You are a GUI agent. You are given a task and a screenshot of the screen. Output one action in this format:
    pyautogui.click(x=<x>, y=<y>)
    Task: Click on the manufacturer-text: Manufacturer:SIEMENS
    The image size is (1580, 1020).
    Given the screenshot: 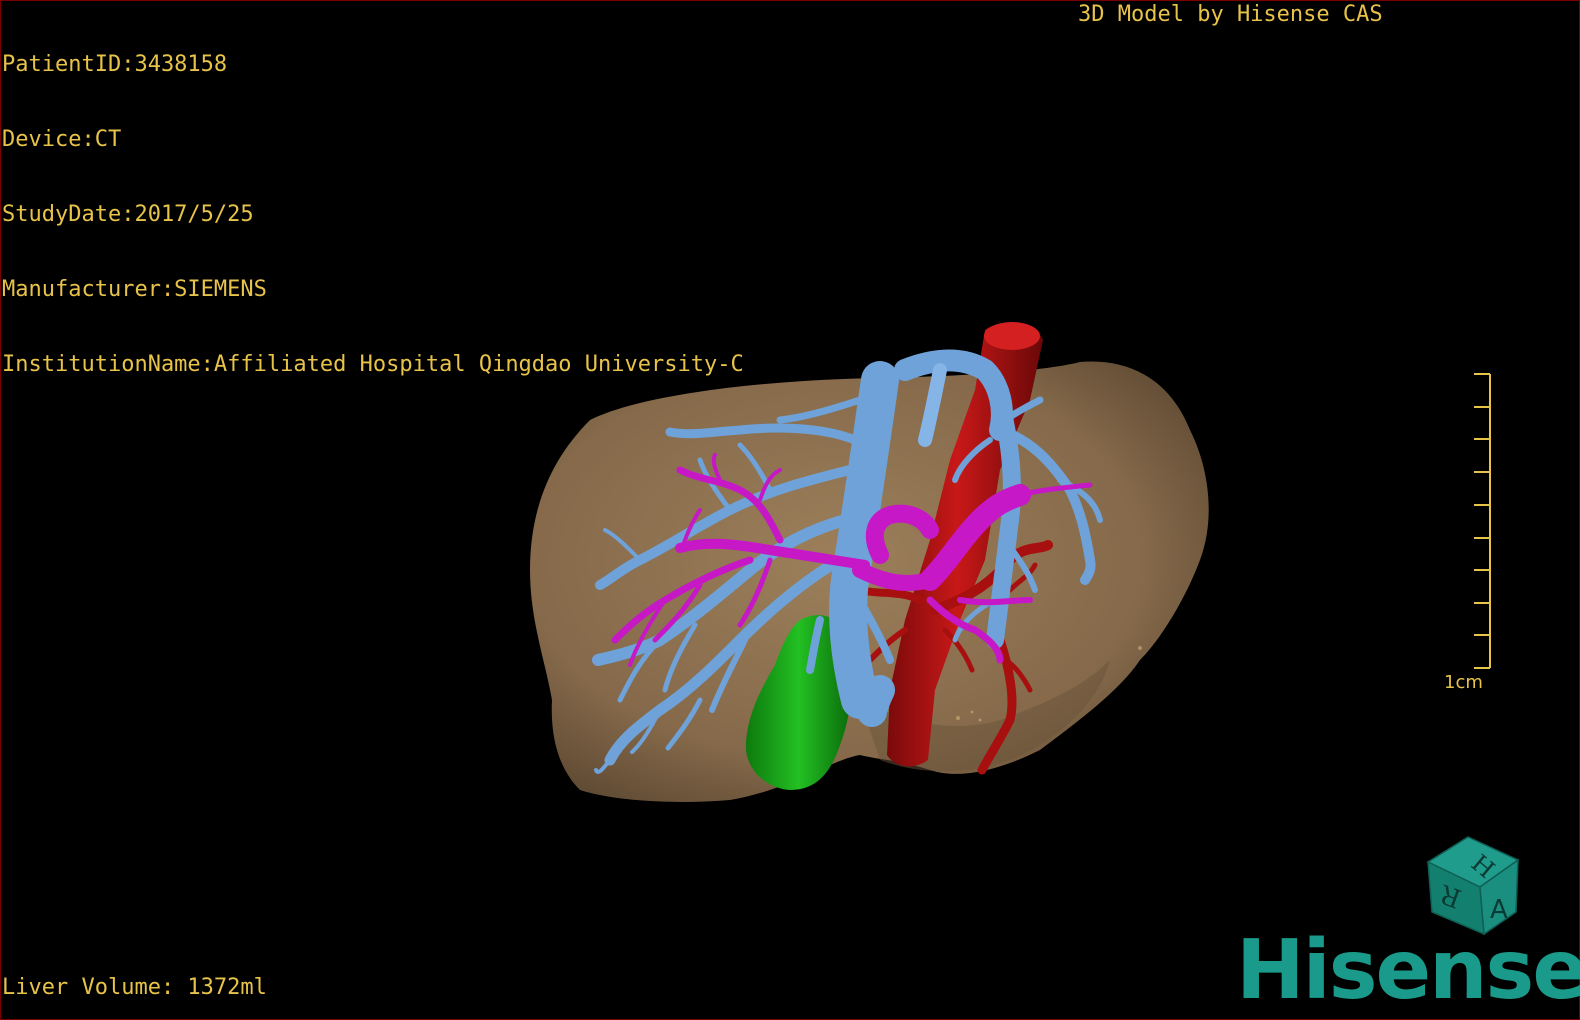 What is the action you would take?
    pyautogui.click(x=134, y=289)
    